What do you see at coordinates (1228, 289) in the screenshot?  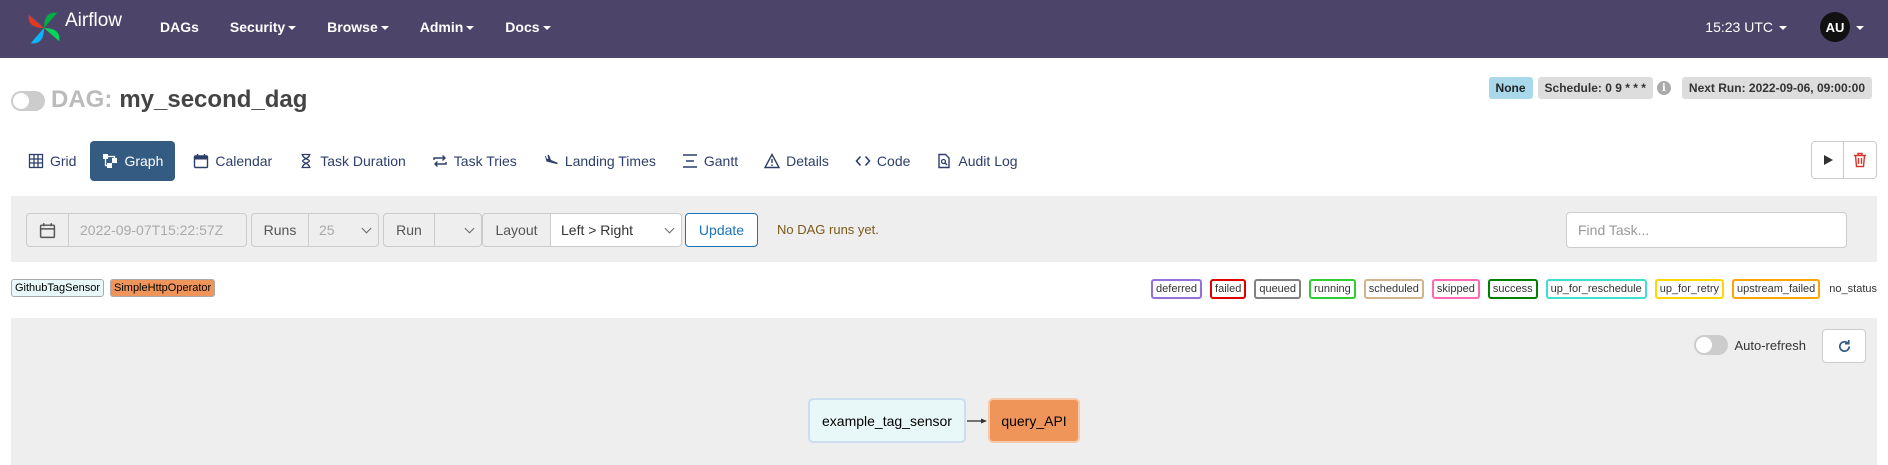 I see `state-legend-failed: failed` at bounding box center [1228, 289].